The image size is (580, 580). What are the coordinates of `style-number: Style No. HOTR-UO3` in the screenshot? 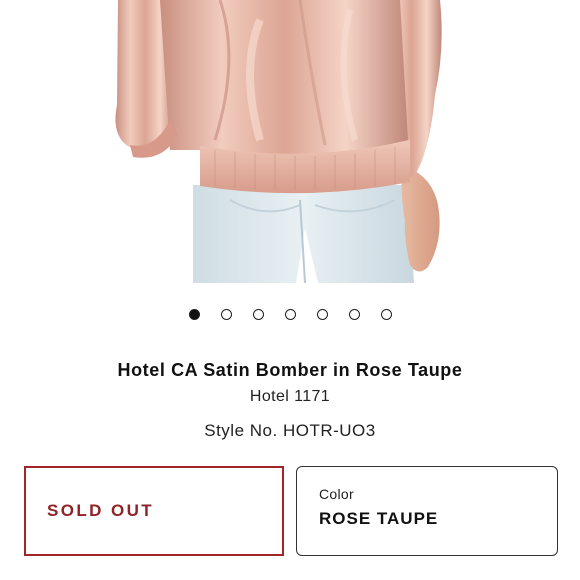 It's located at (290, 430).